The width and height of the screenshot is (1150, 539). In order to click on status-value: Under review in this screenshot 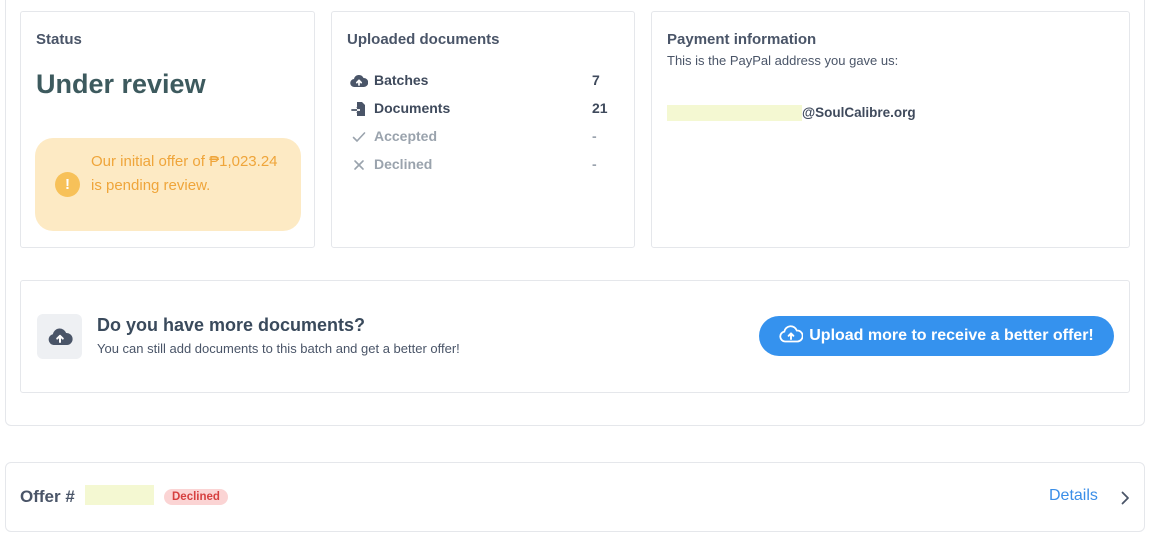, I will do `click(121, 84)`.